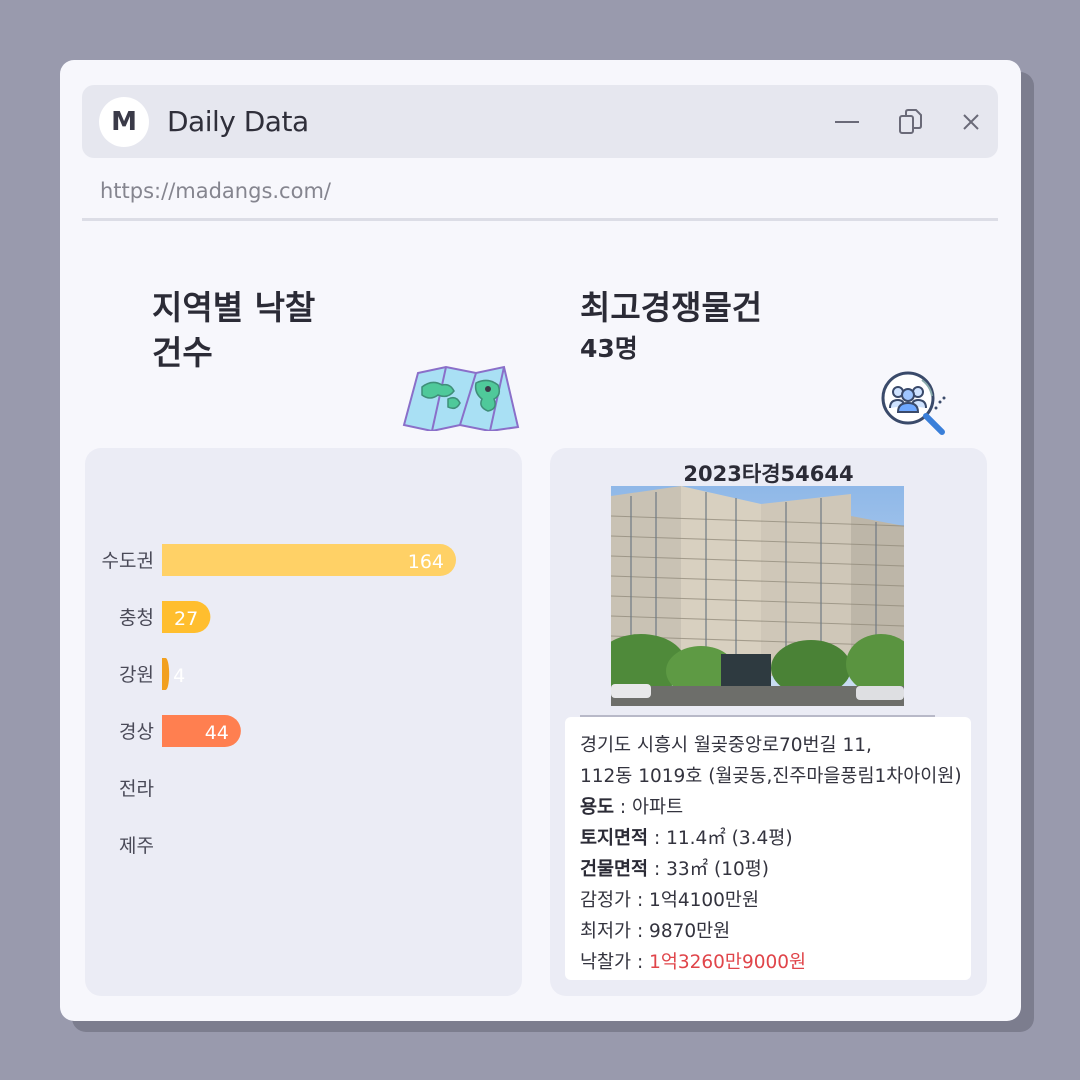  What do you see at coordinates (136, 675) in the screenshot?
I see `bar-category-label: 강원` at bounding box center [136, 675].